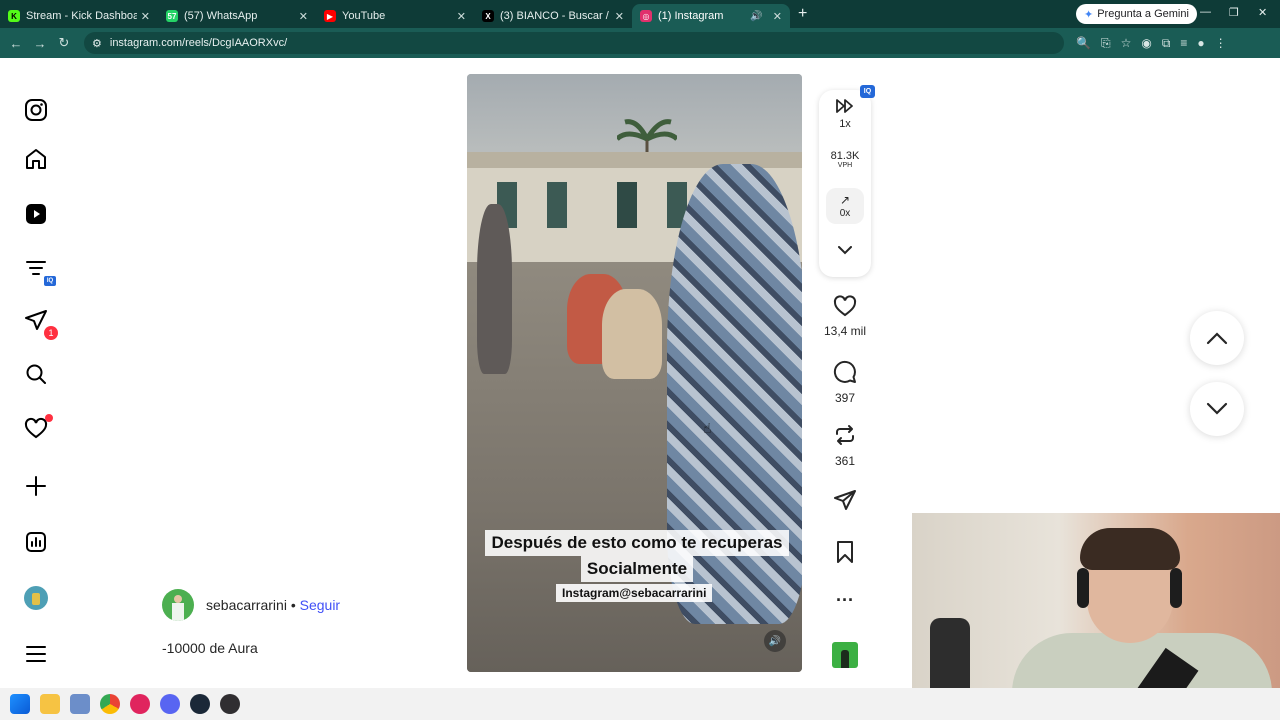 The height and width of the screenshot is (720, 1280). Describe the element at coordinates (51, 333) in the screenshot. I see `messages-badge: 1` at that location.